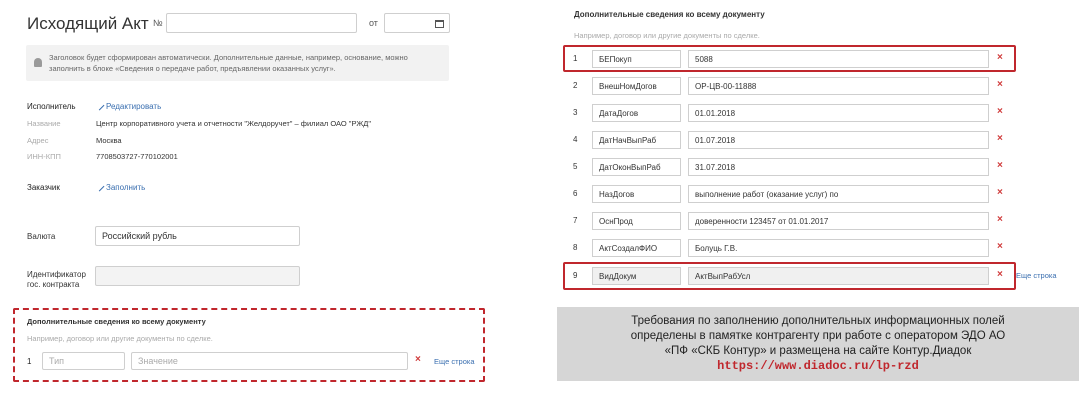 This screenshot has width=1080, height=395. I want to click on currency-label: Валюта, so click(41, 236).